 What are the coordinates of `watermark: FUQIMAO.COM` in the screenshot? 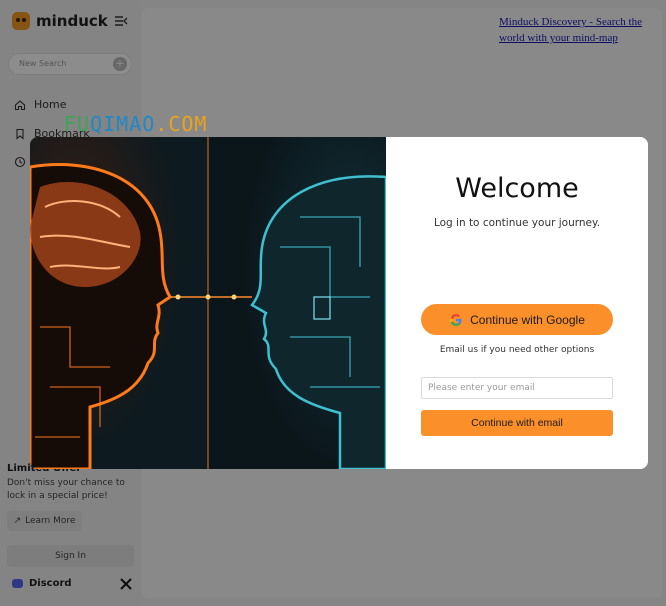 It's located at (136, 124).